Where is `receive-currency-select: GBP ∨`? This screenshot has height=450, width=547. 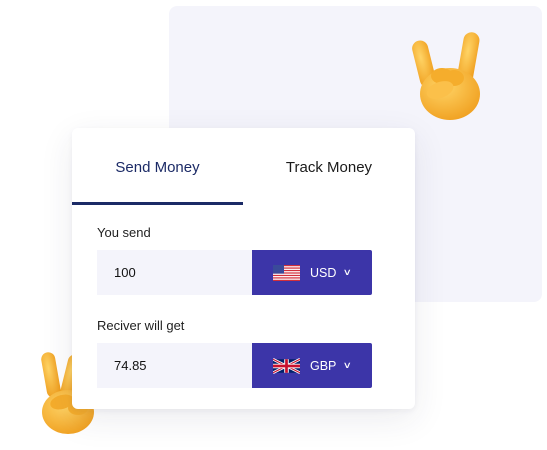 receive-currency-select: GBP ∨ is located at coordinates (312, 365).